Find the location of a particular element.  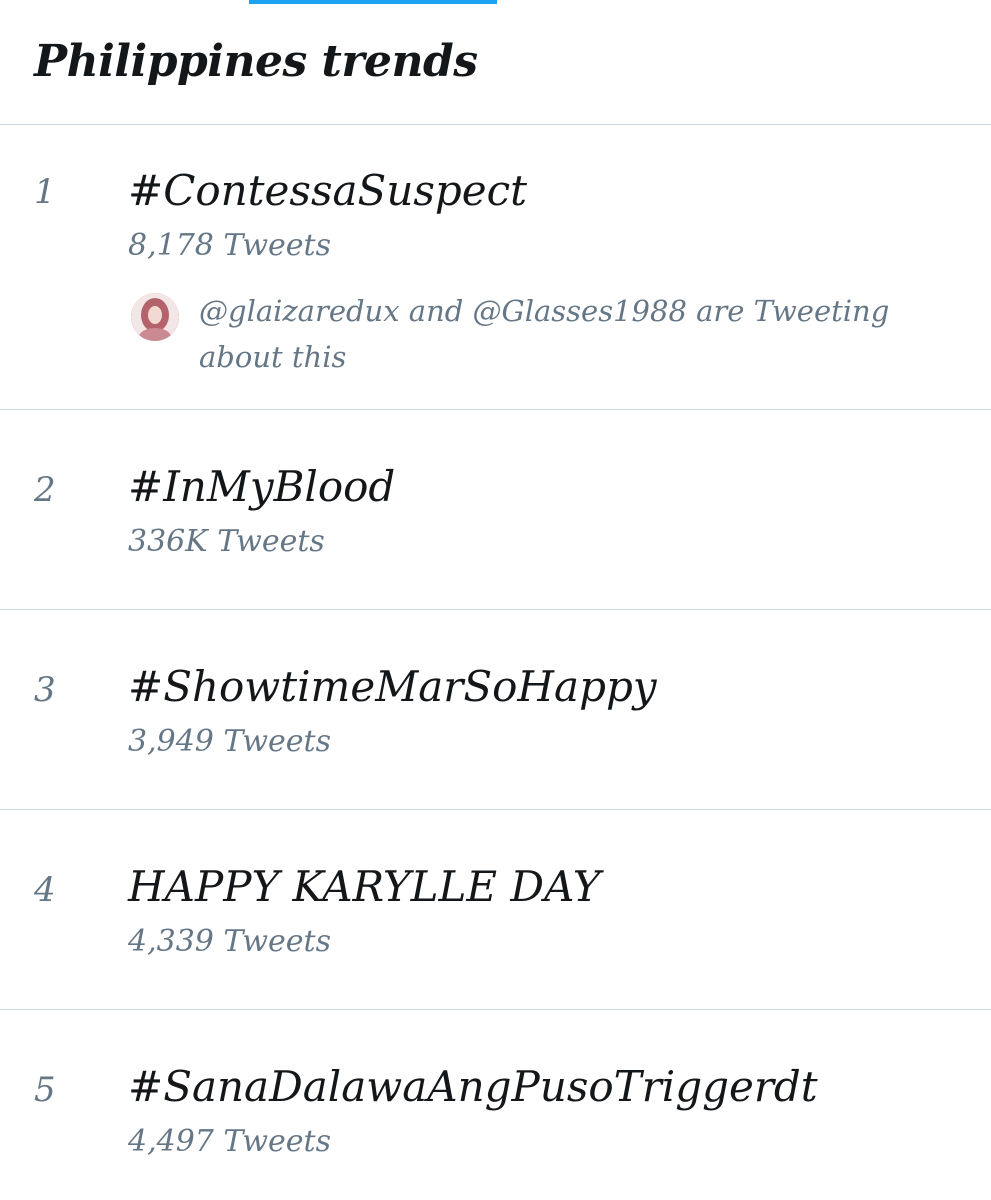

tweet-count: 4,497 Tweets is located at coordinates (229, 1141).